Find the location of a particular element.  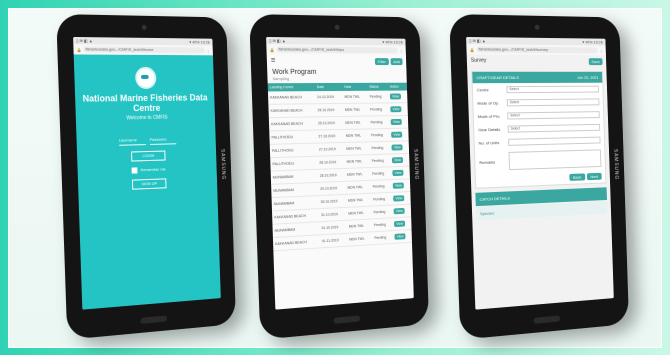

column-header: Status is located at coordinates (378, 86).